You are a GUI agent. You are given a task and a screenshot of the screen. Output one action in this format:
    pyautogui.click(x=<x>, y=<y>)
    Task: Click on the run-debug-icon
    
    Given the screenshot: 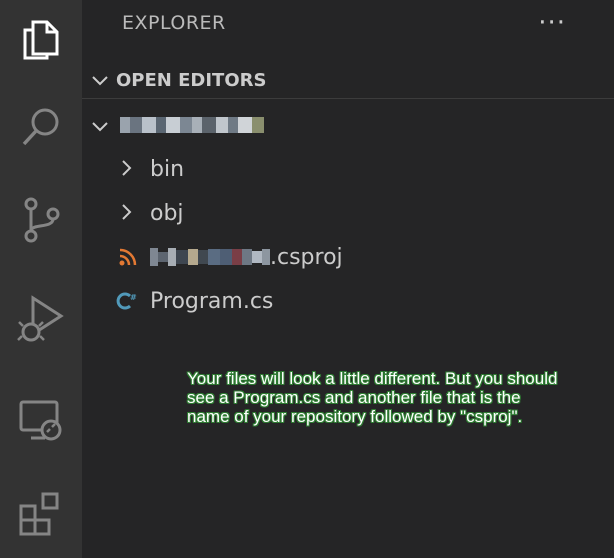 What is the action you would take?
    pyautogui.click(x=41, y=320)
    